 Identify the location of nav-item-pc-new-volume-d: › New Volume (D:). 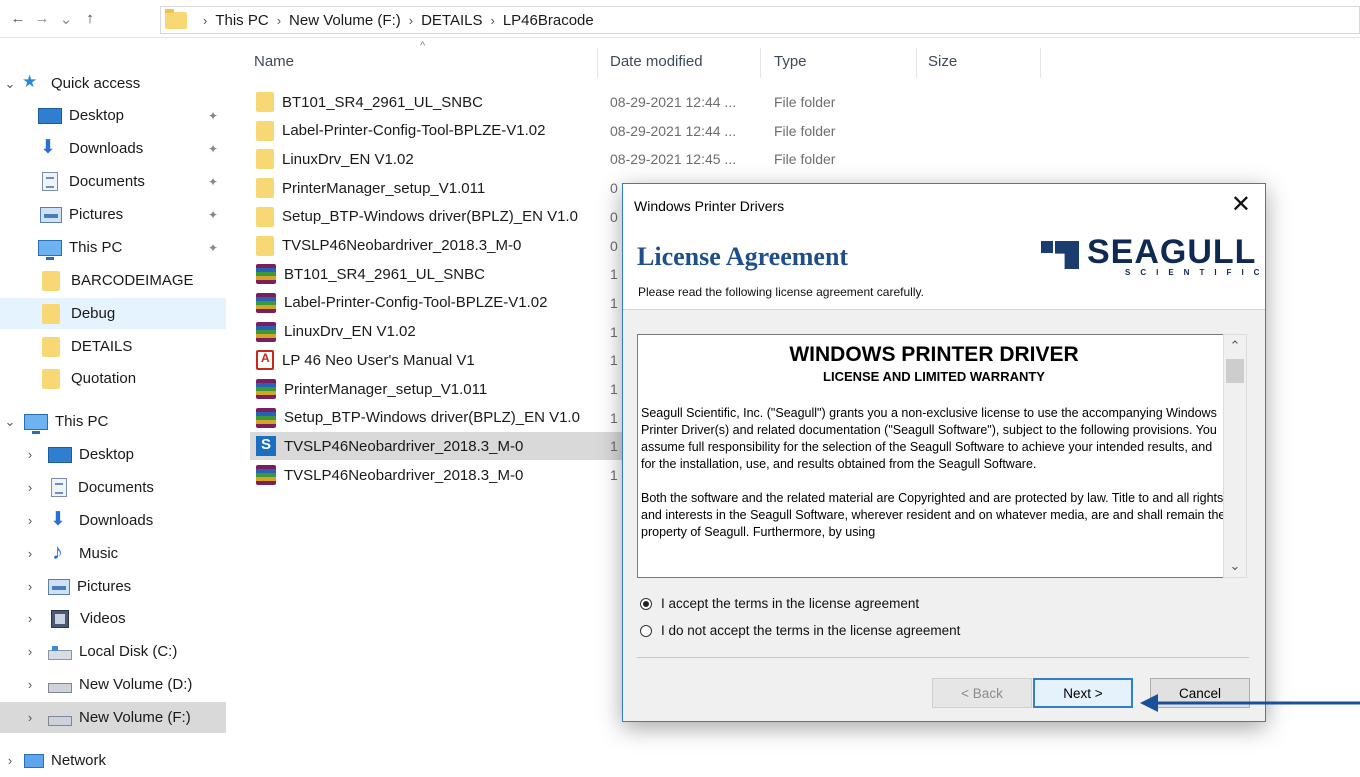
(113, 684).